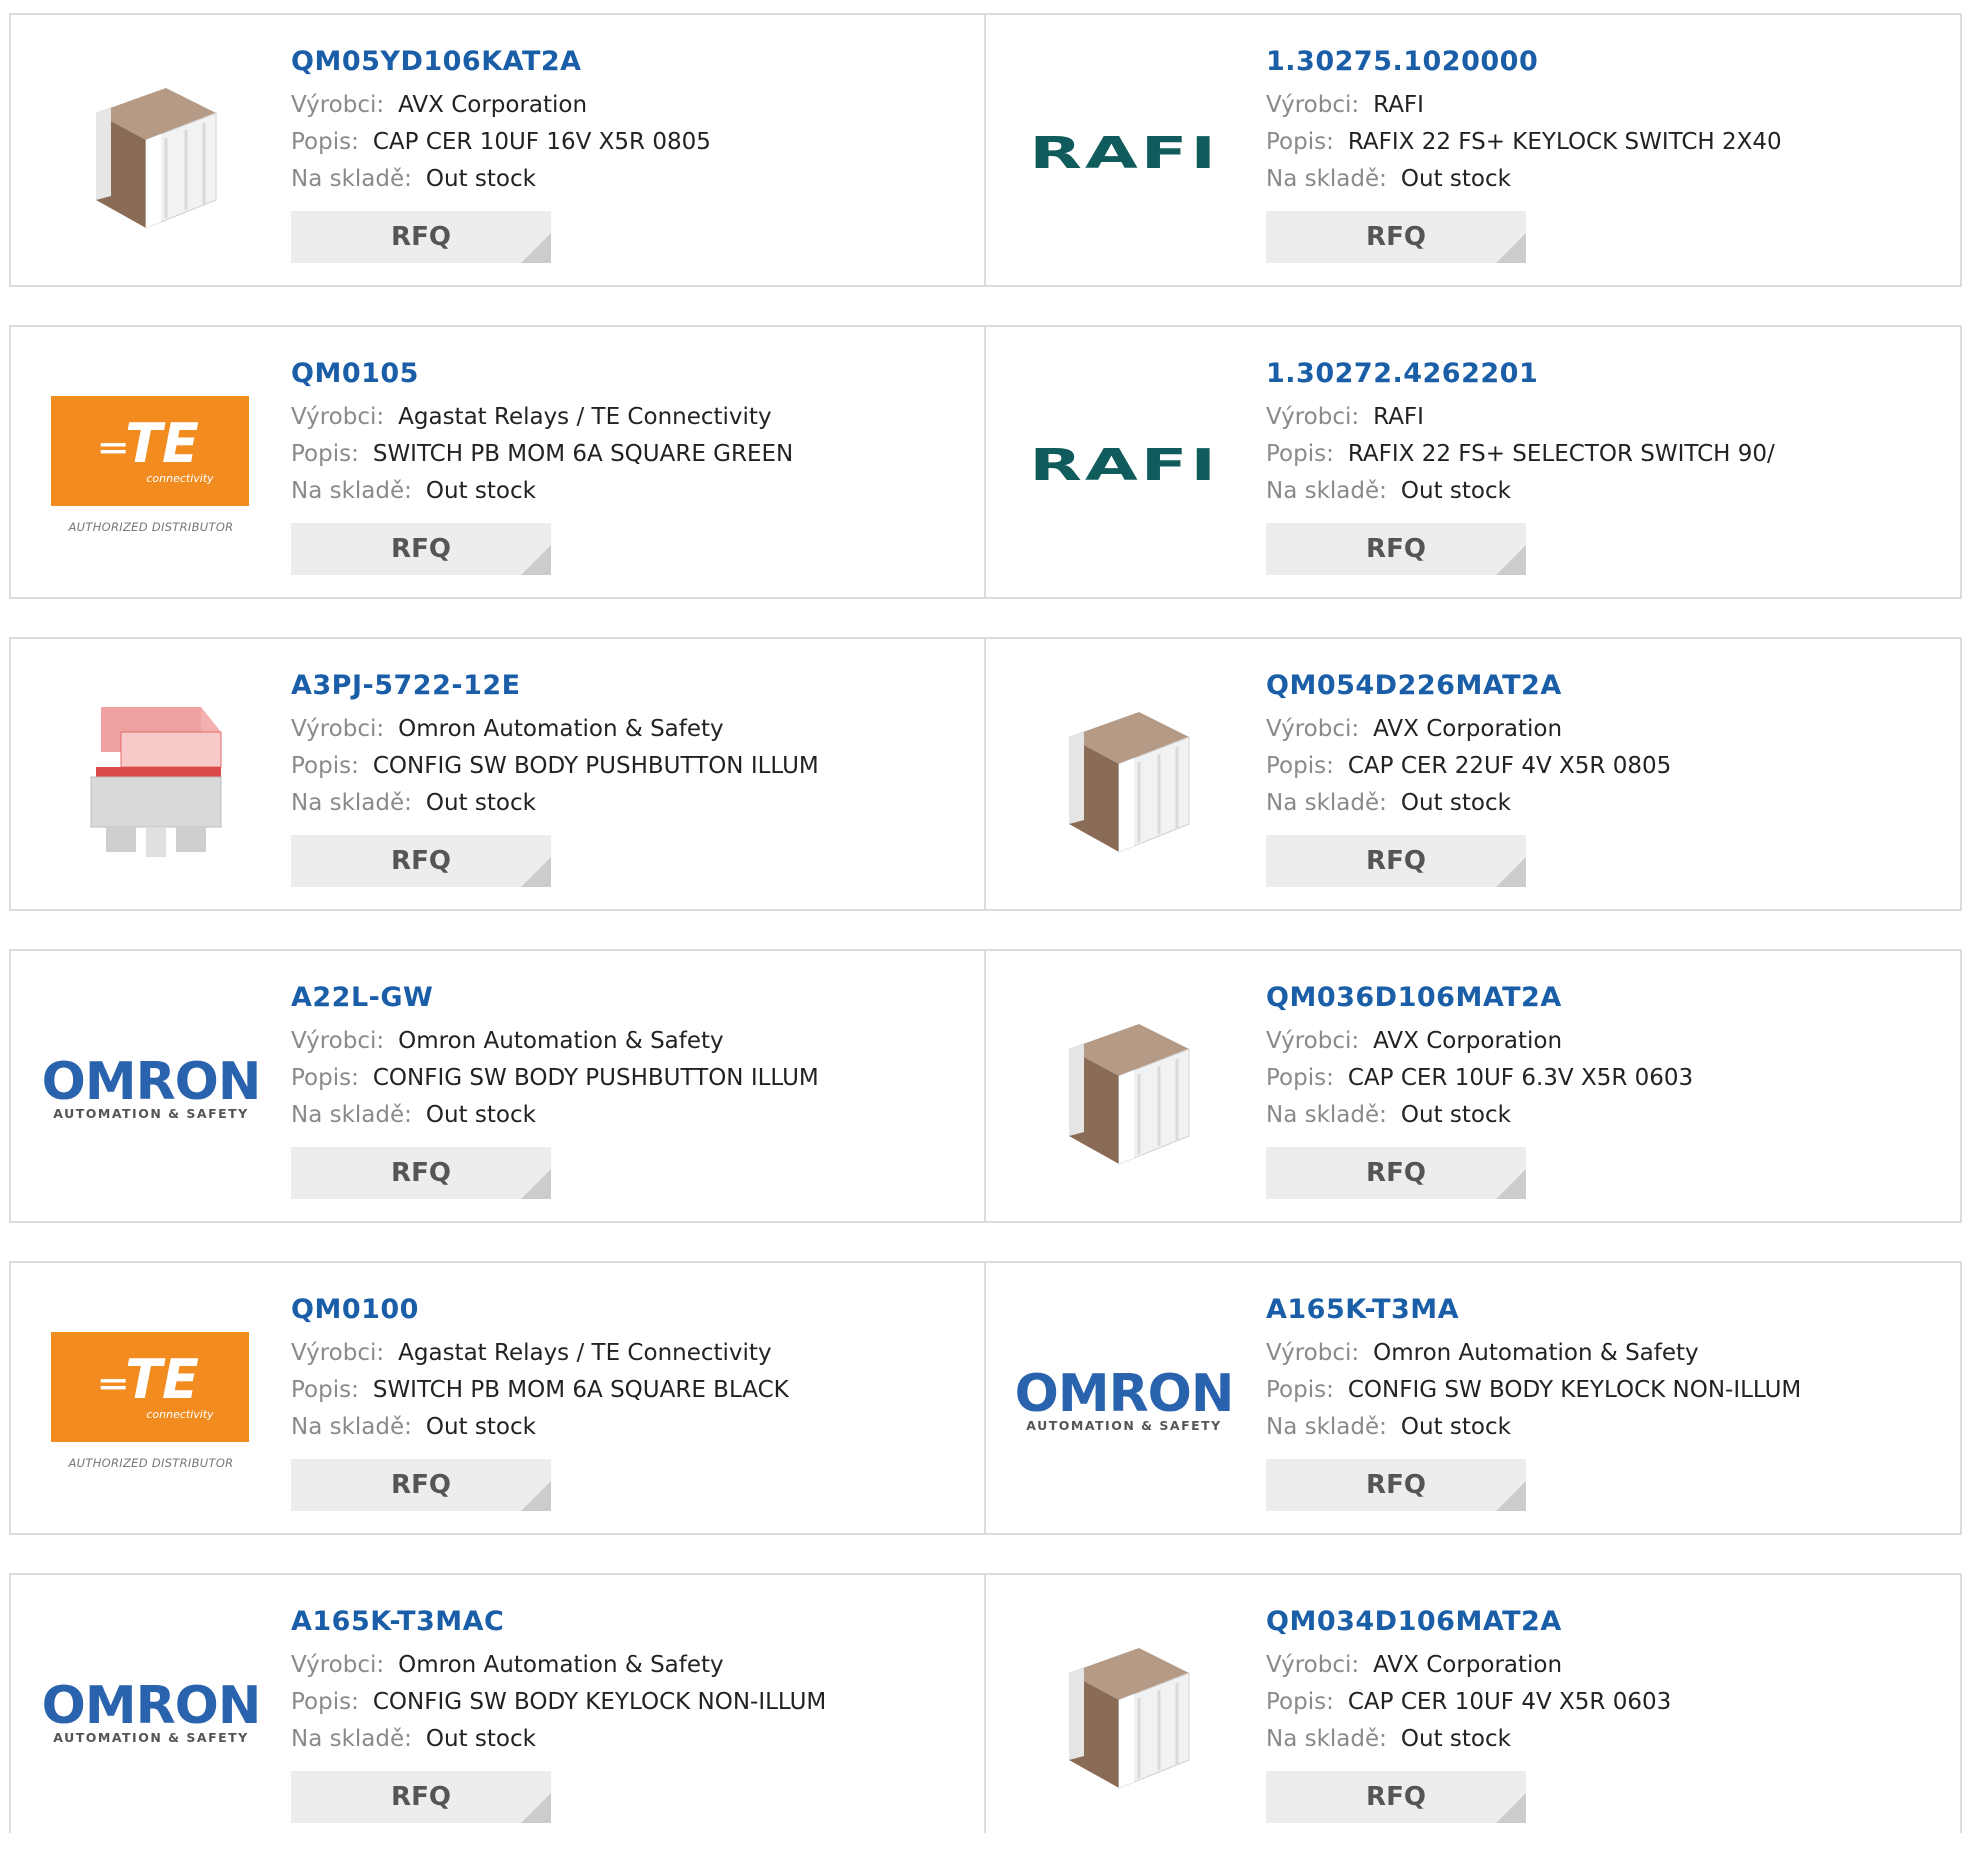 The image size is (1962, 1871). What do you see at coordinates (585, 417) in the screenshot?
I see `manufacturer-value: Agastat Relays / TE Connectivity` at bounding box center [585, 417].